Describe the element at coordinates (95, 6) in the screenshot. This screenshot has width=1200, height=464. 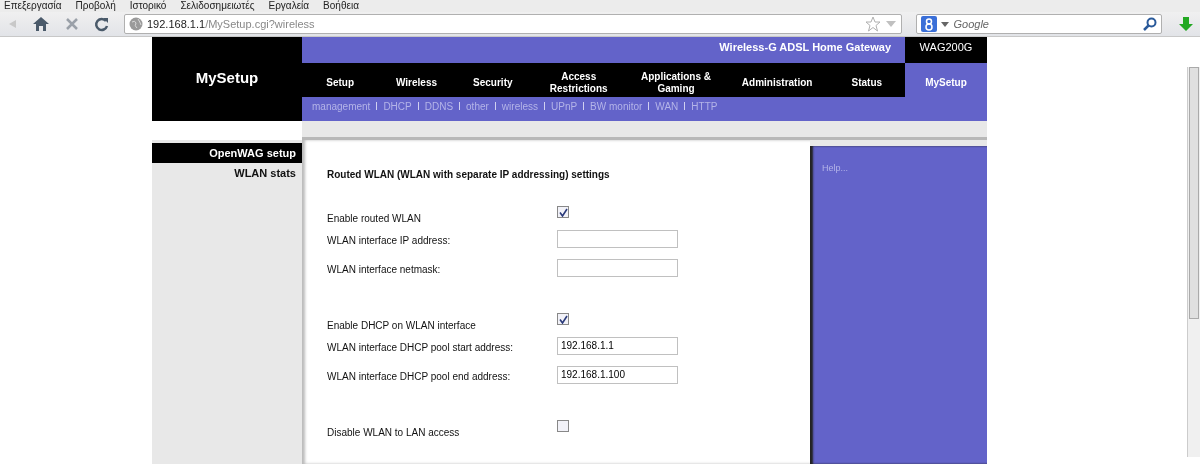
I see `menu-item: Προβολή` at that location.